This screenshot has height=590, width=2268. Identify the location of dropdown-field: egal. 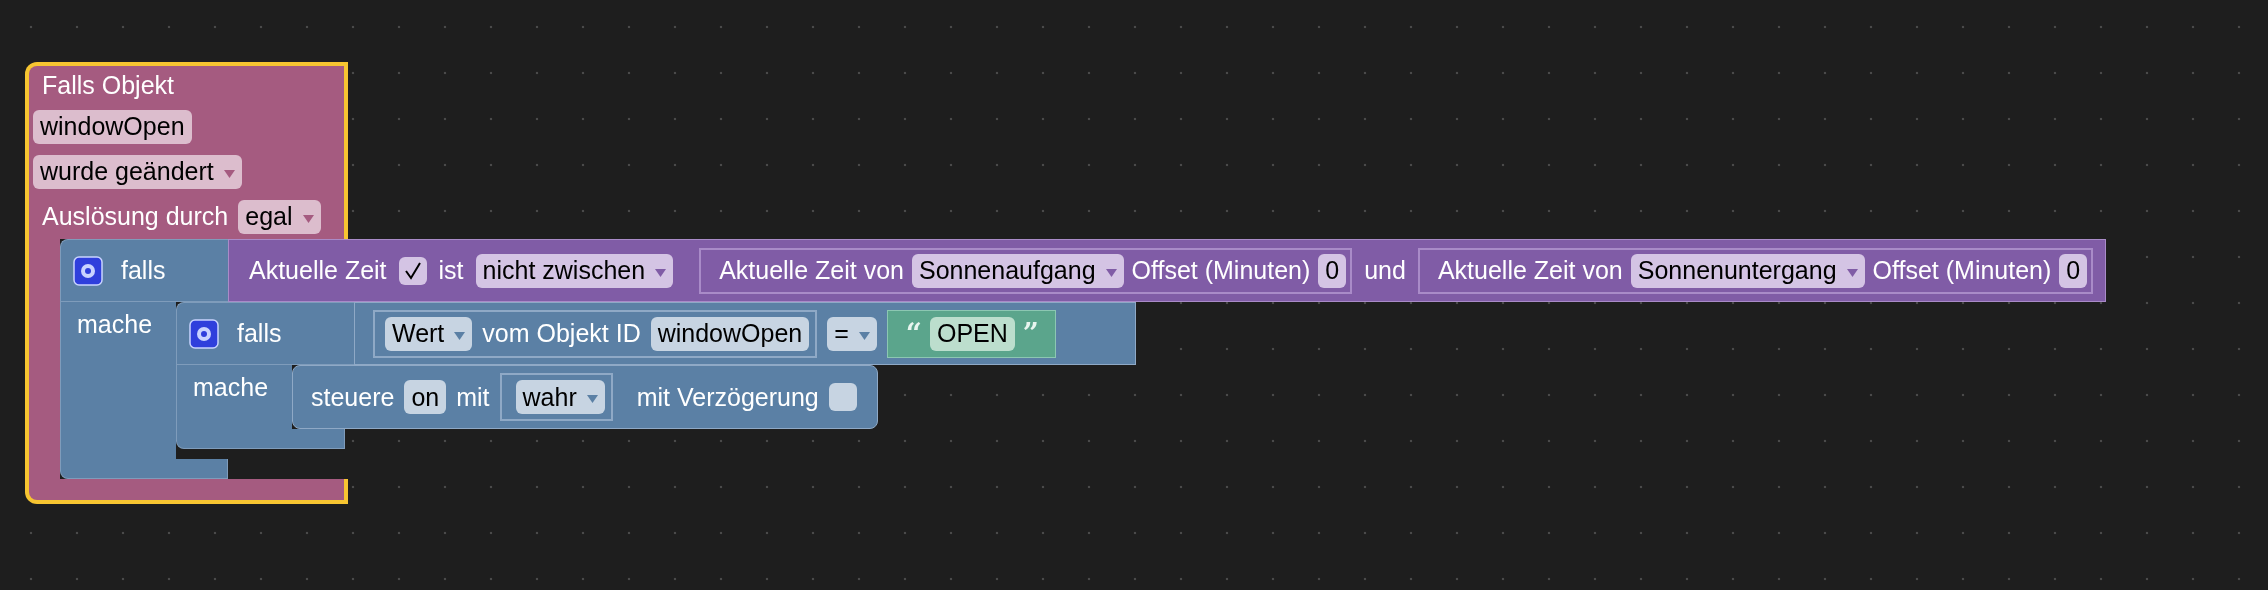
(279, 216).